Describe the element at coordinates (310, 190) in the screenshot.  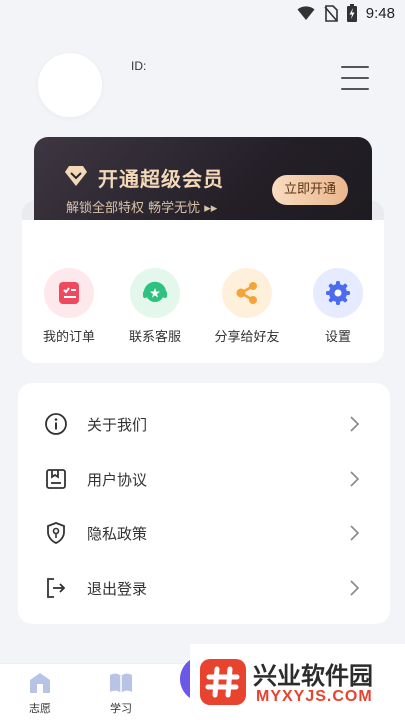
I see `activate-vip-button: 立即开通` at that location.